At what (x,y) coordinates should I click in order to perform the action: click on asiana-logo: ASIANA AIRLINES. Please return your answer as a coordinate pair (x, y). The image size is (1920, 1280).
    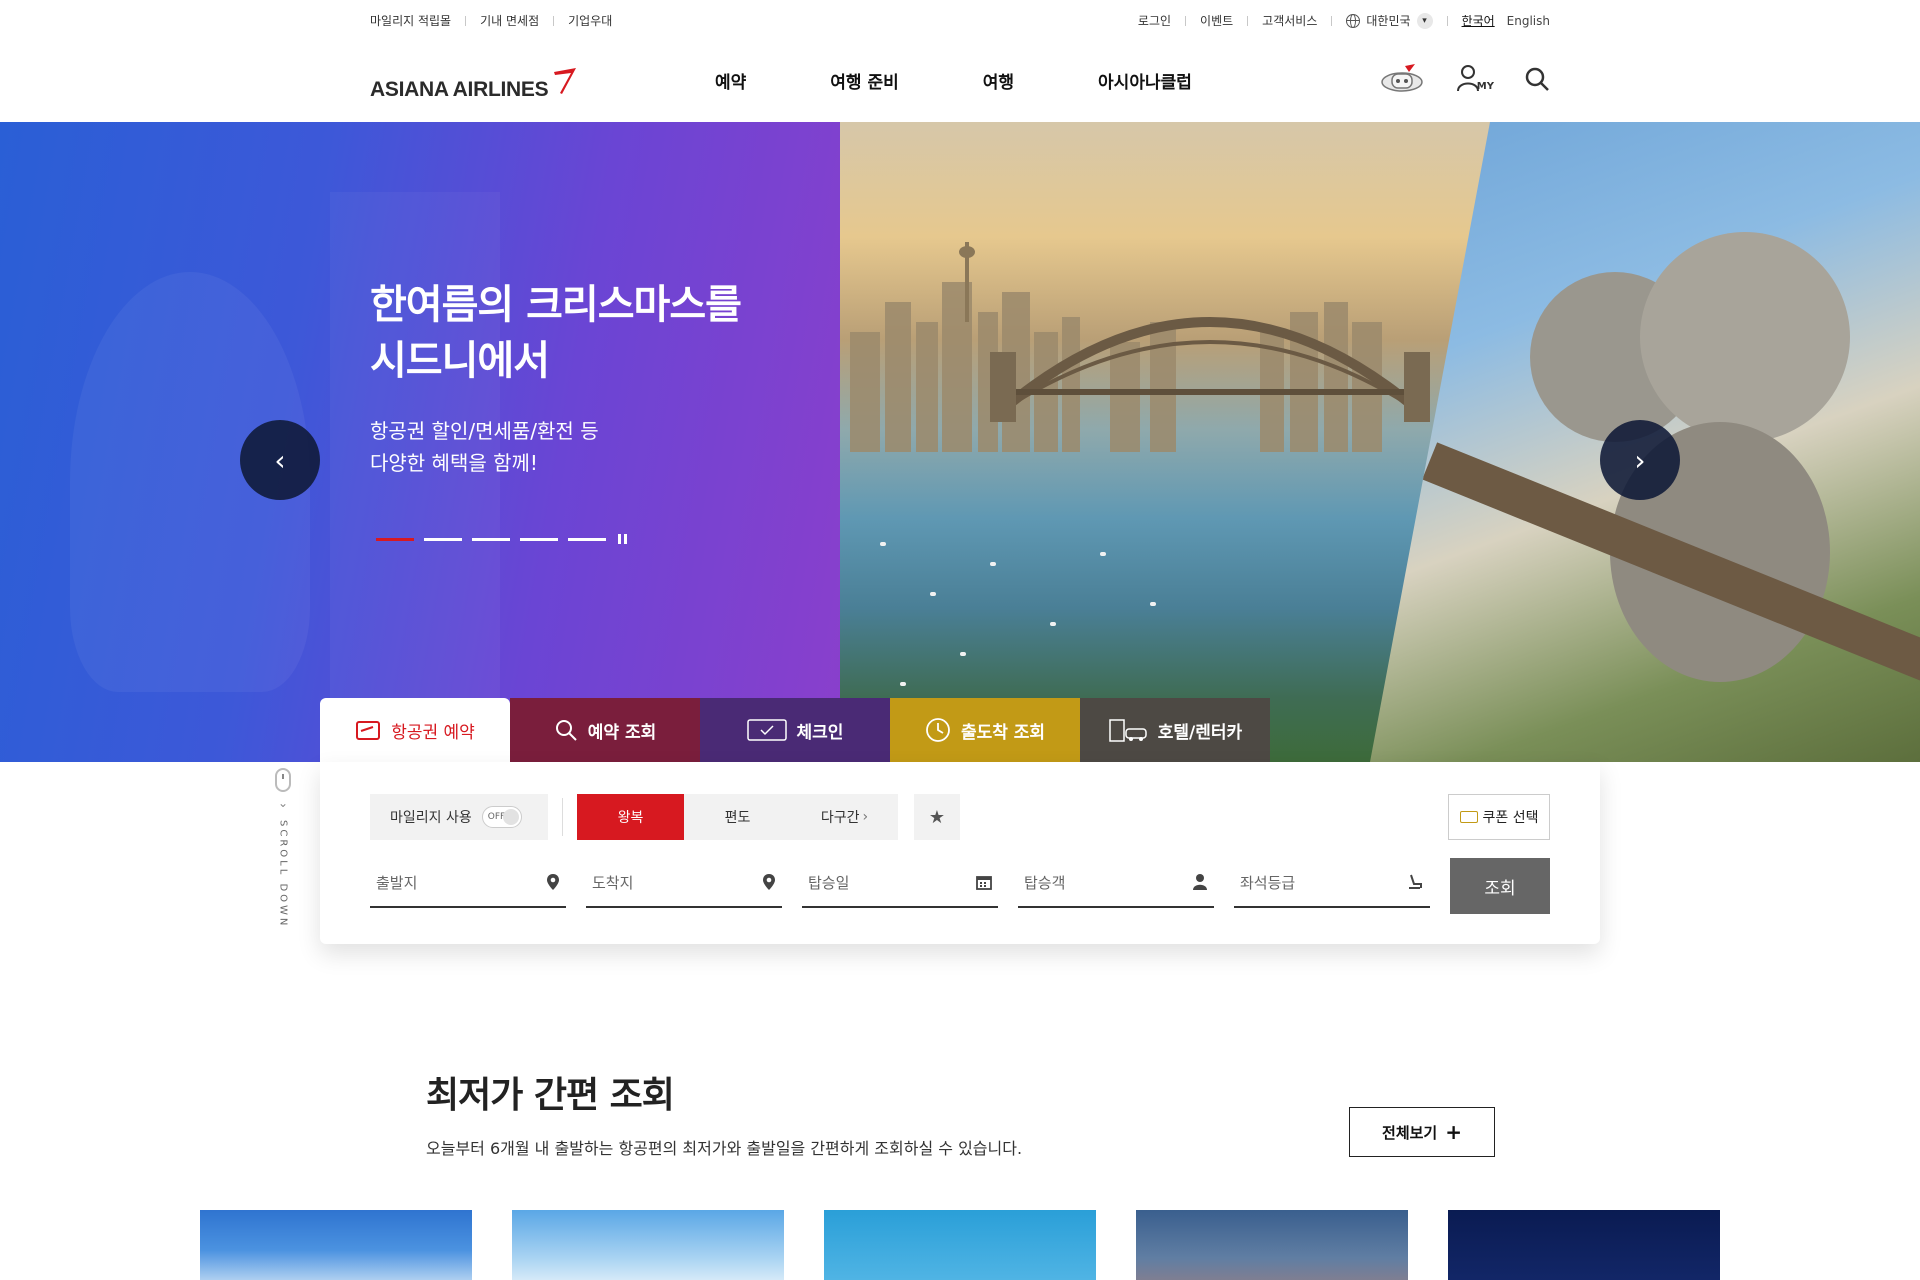
    Looking at the image, I should click on (474, 84).